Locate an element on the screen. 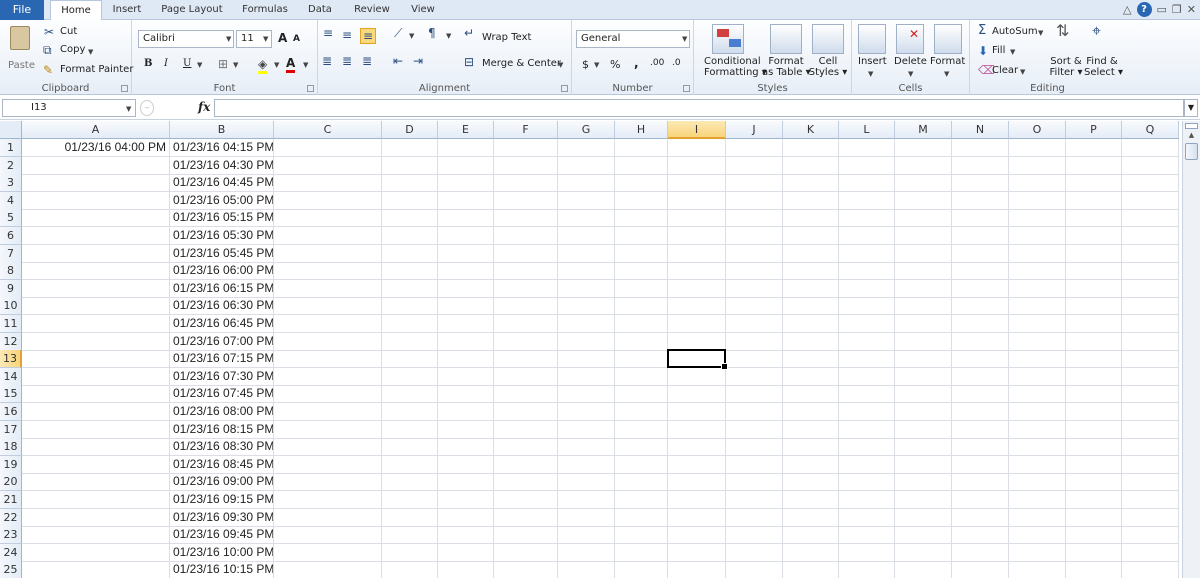 The width and height of the screenshot is (1200, 578). cell-p25 is located at coordinates (1094, 569).